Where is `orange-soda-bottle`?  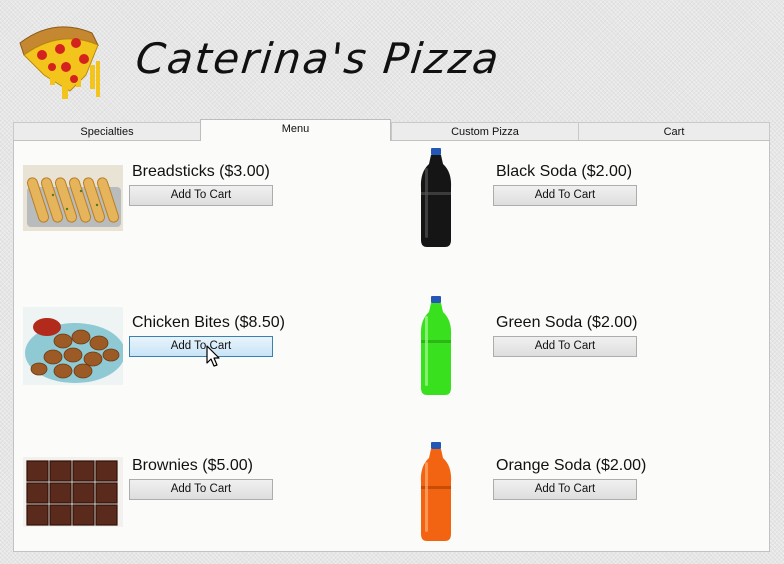
orange-soda-bottle is located at coordinates (436, 491).